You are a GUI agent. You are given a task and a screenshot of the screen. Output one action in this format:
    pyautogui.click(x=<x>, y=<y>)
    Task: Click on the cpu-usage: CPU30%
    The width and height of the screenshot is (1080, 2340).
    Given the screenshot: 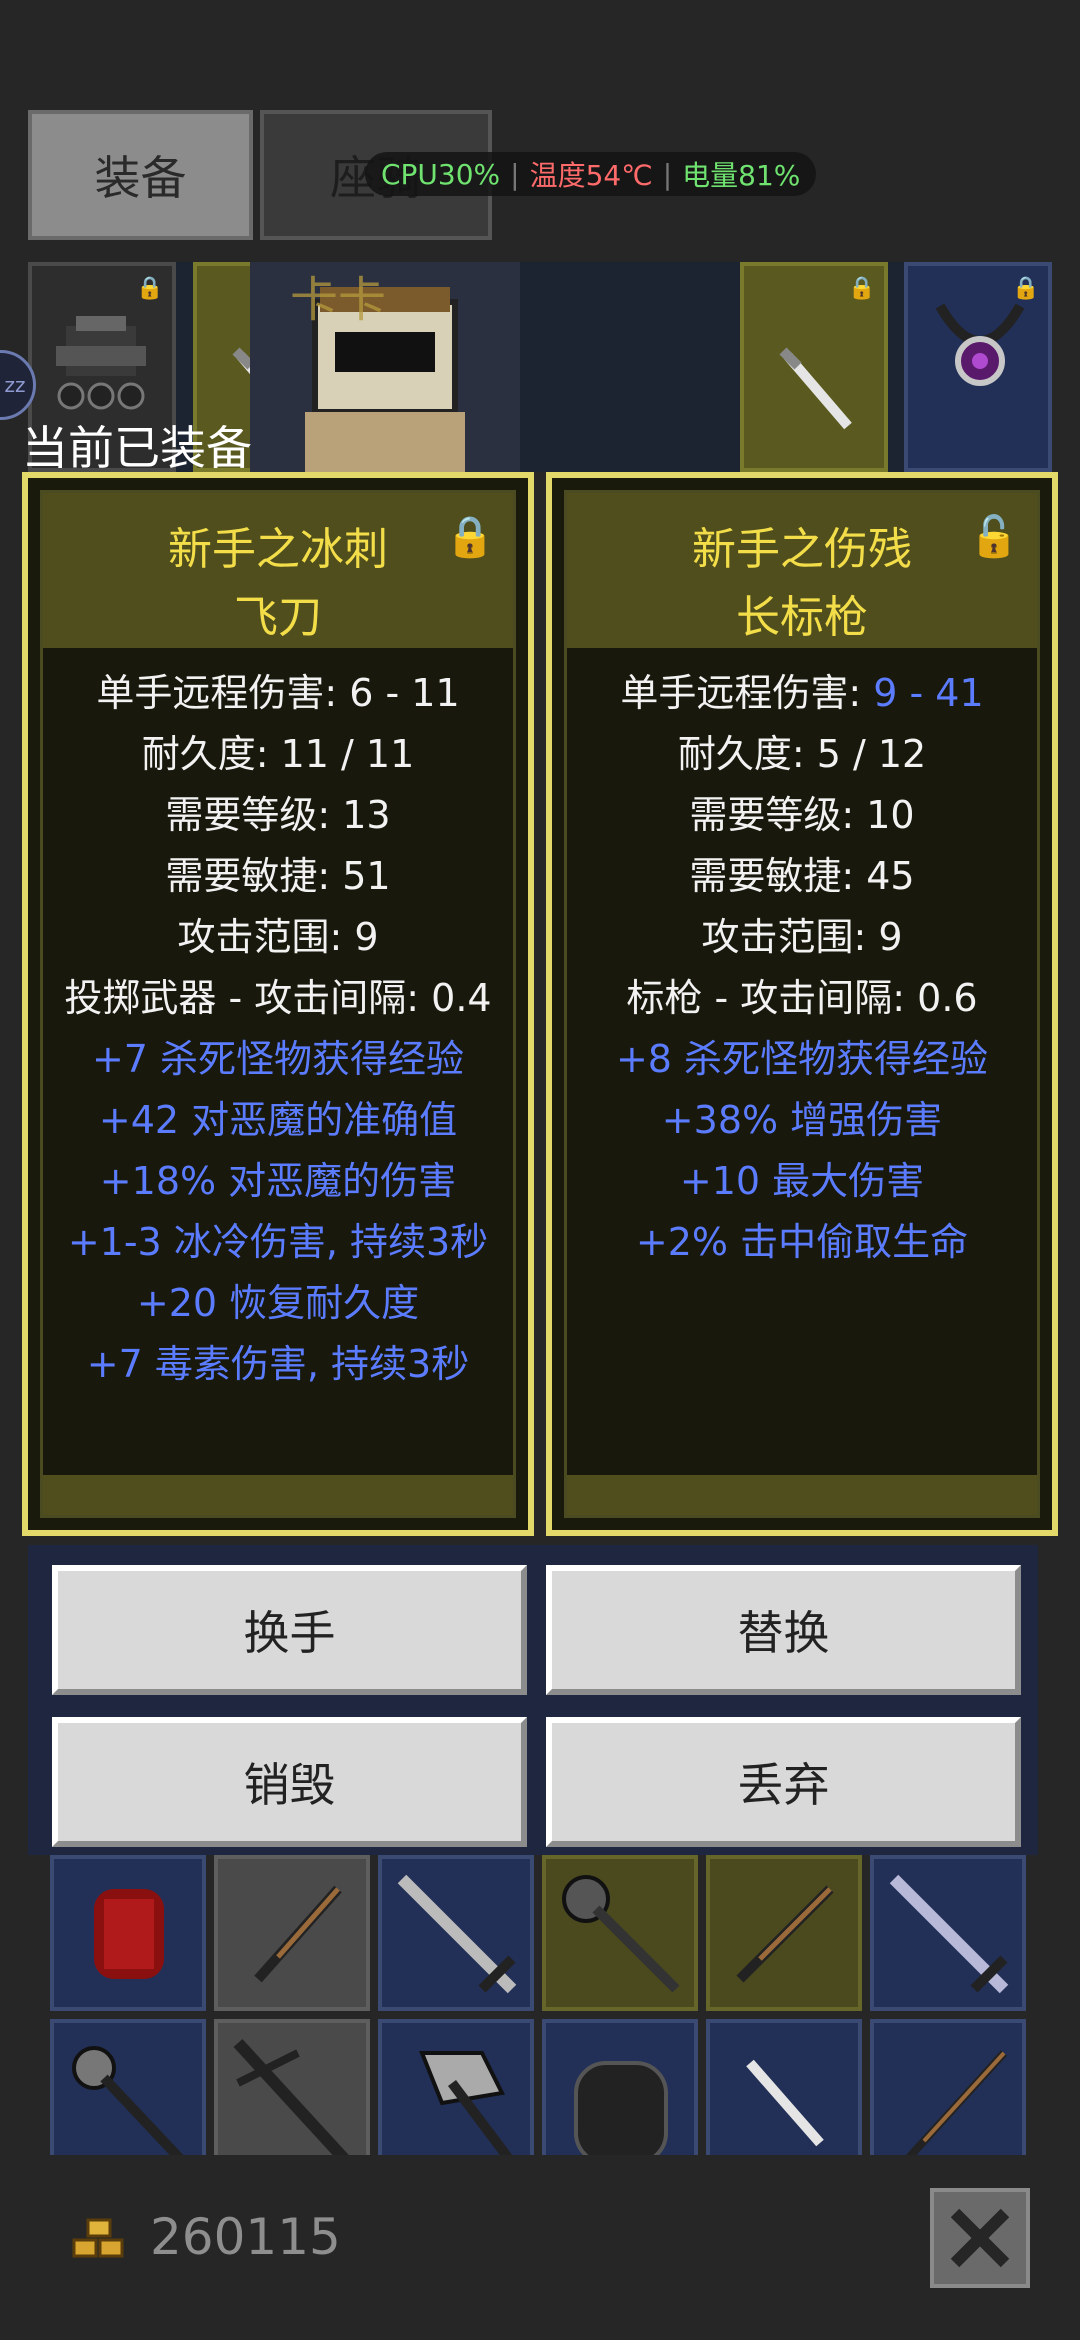 What is the action you would take?
    pyautogui.click(x=441, y=174)
    